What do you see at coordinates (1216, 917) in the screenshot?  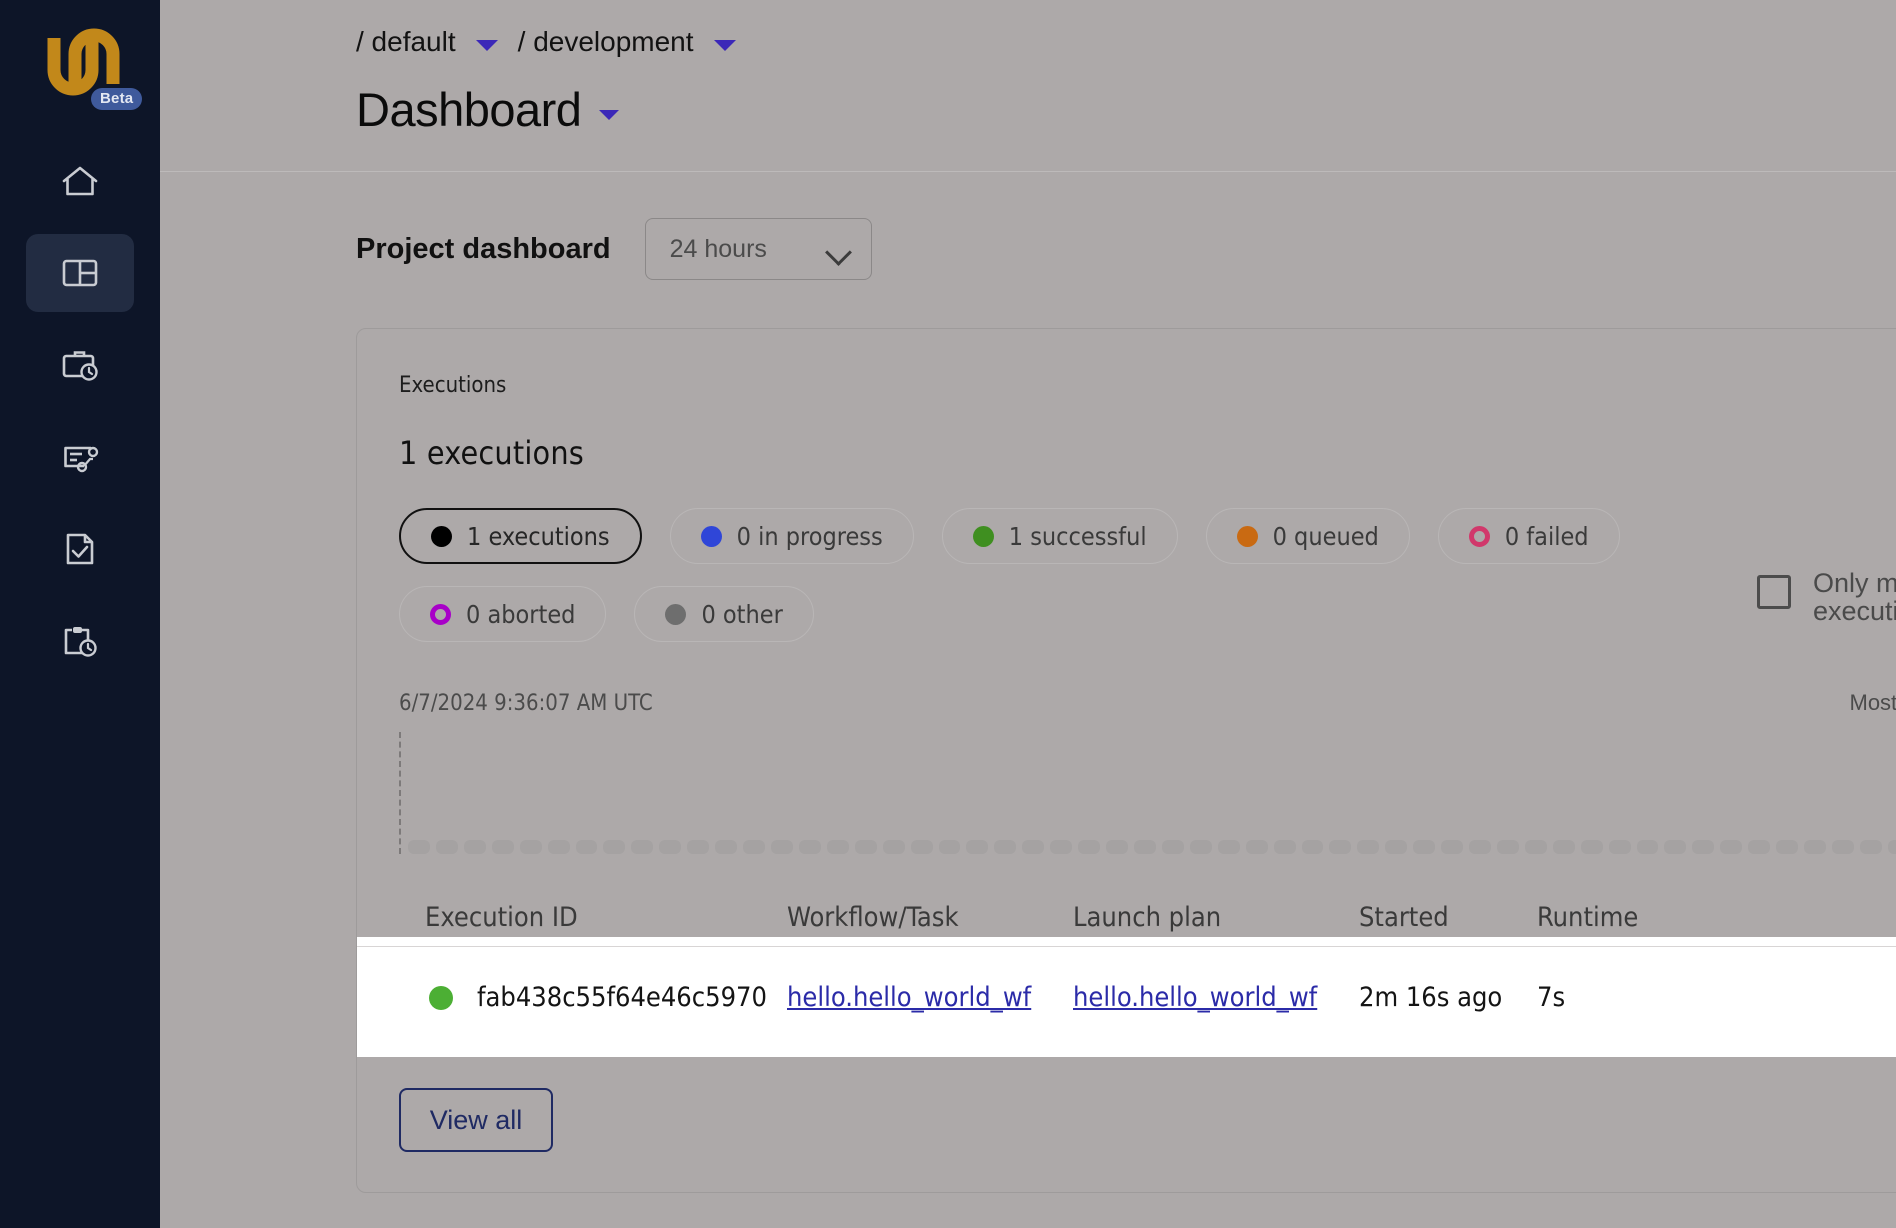 I see `column-header-launch-plan: Launch plan` at bounding box center [1216, 917].